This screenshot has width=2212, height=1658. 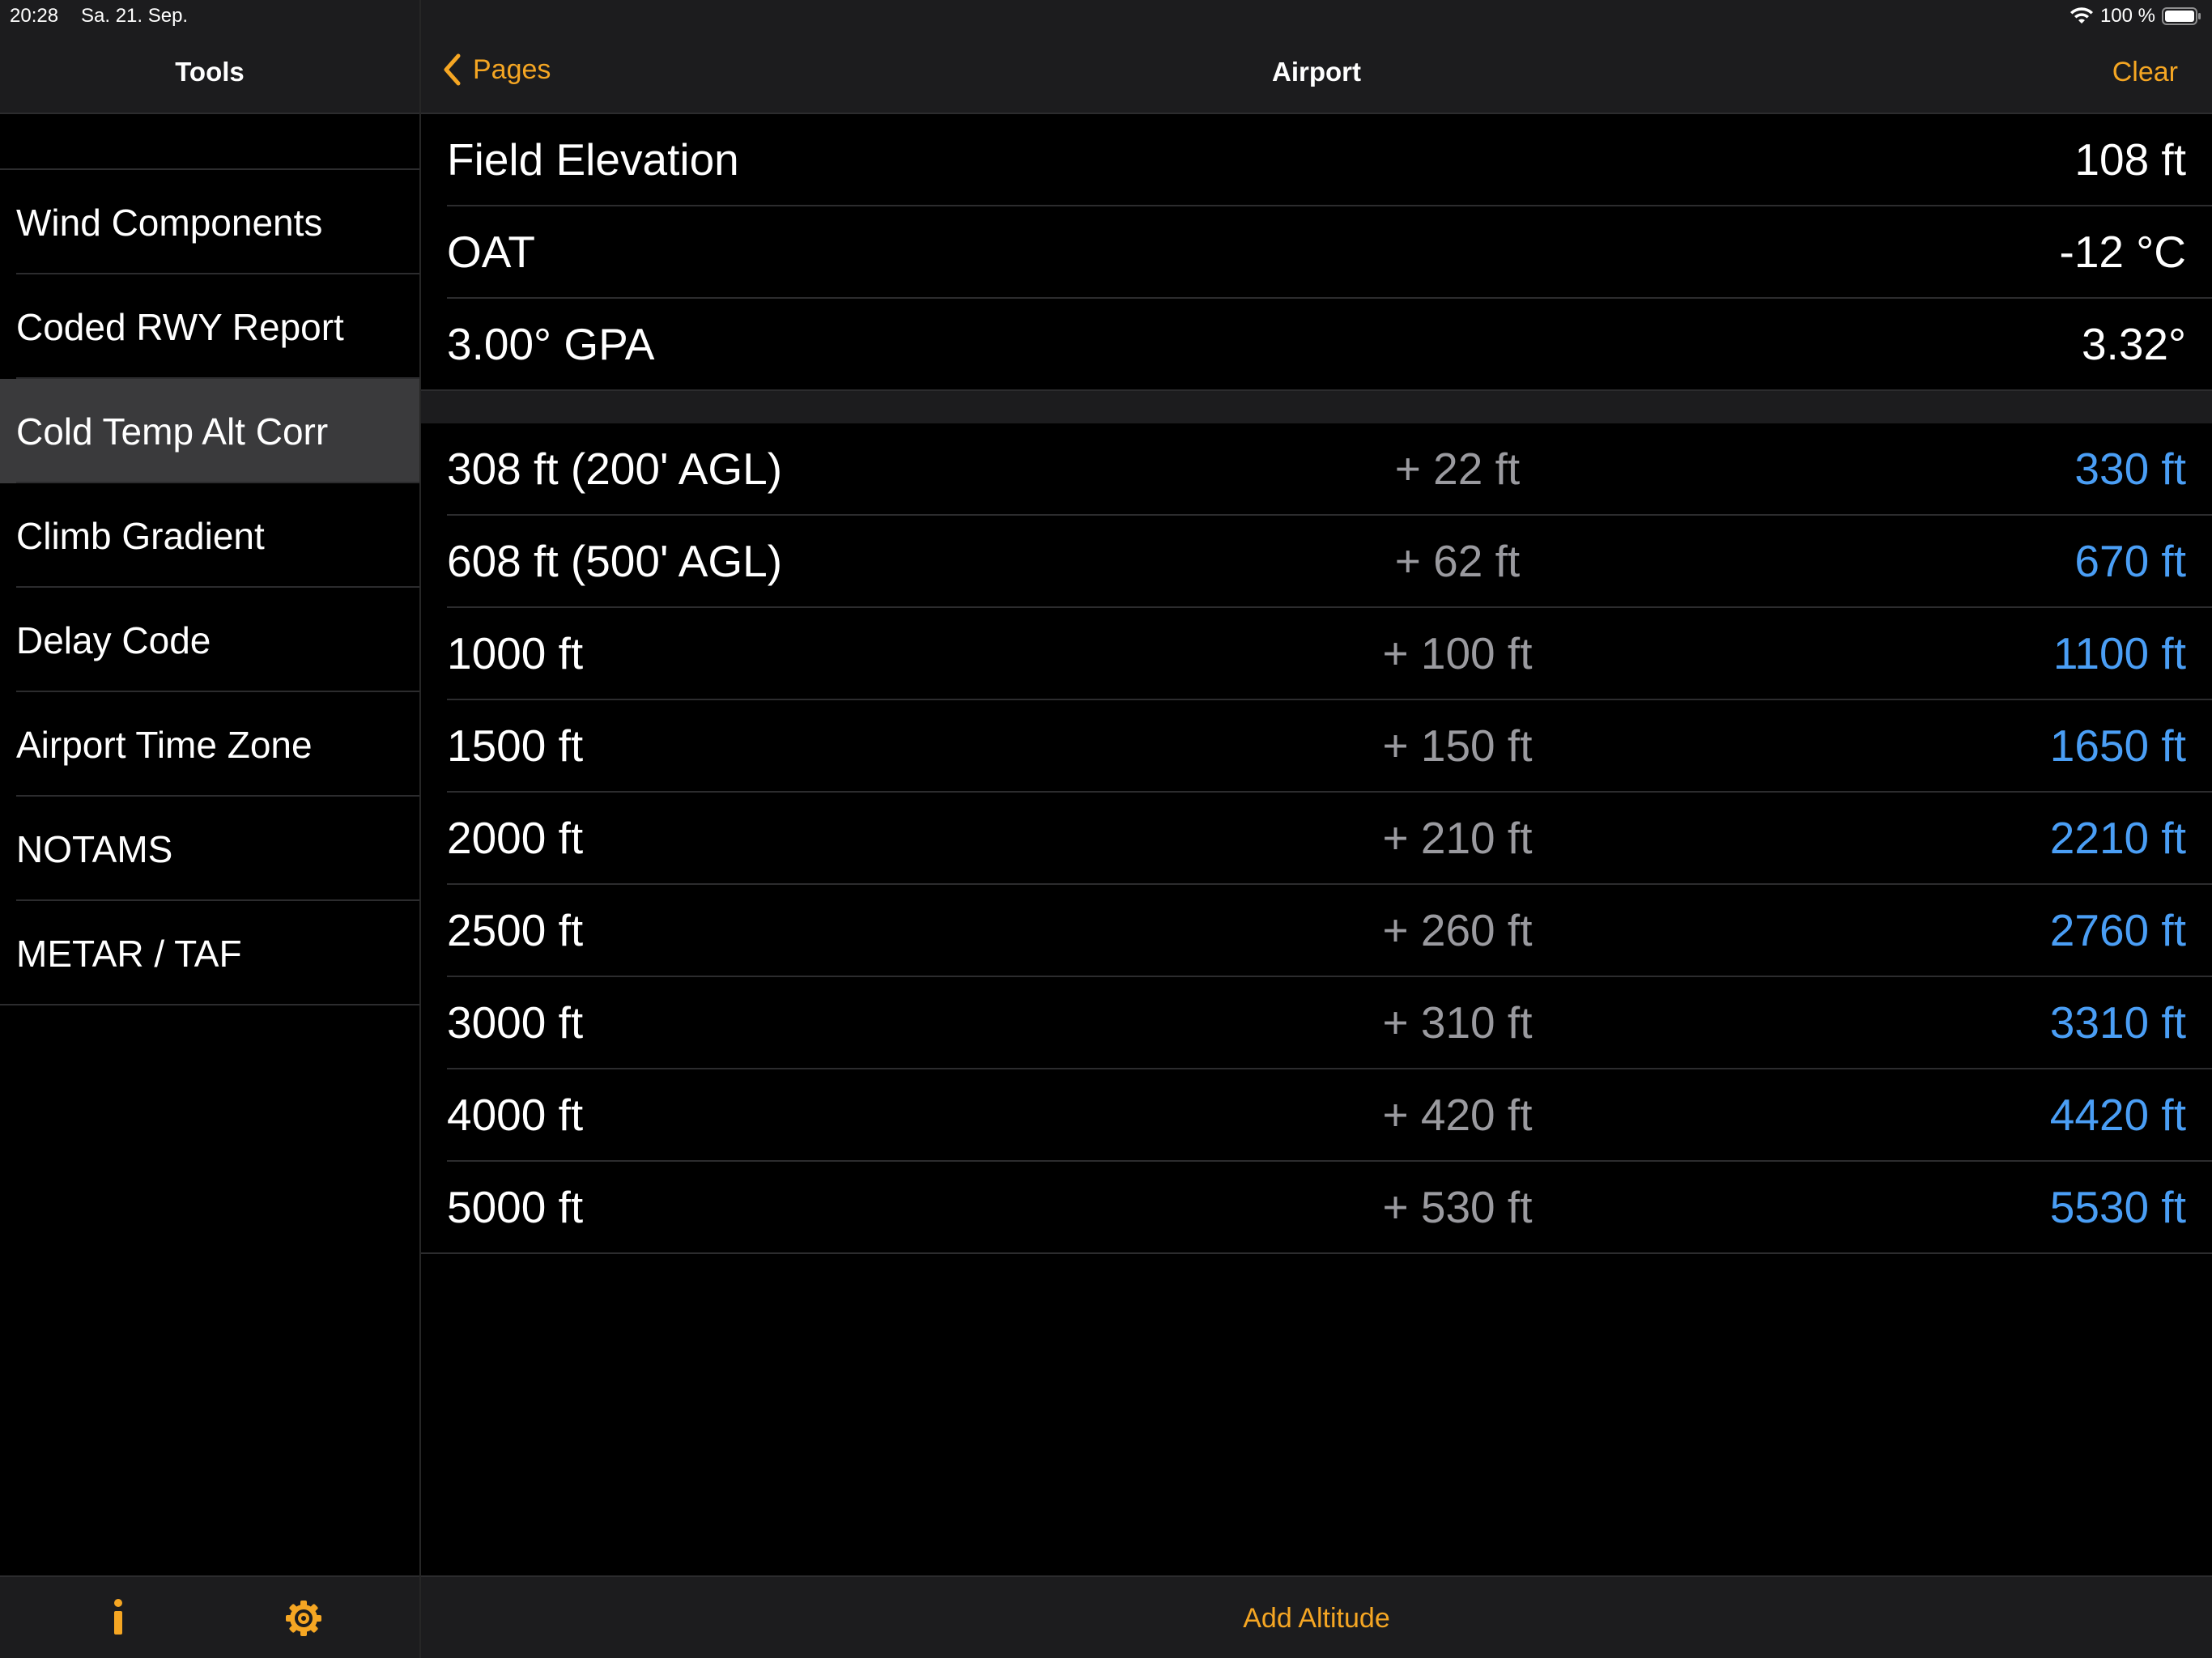 I want to click on corrected-altitude-cell: 4420 ft, so click(x=2117, y=1115).